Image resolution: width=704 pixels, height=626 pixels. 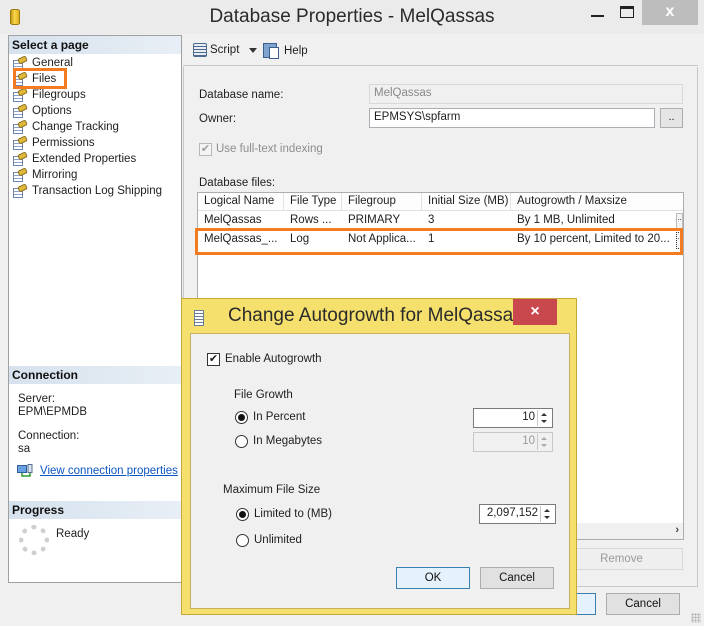 What do you see at coordinates (253, 50) in the screenshot?
I see `chevron-down-icon` at bounding box center [253, 50].